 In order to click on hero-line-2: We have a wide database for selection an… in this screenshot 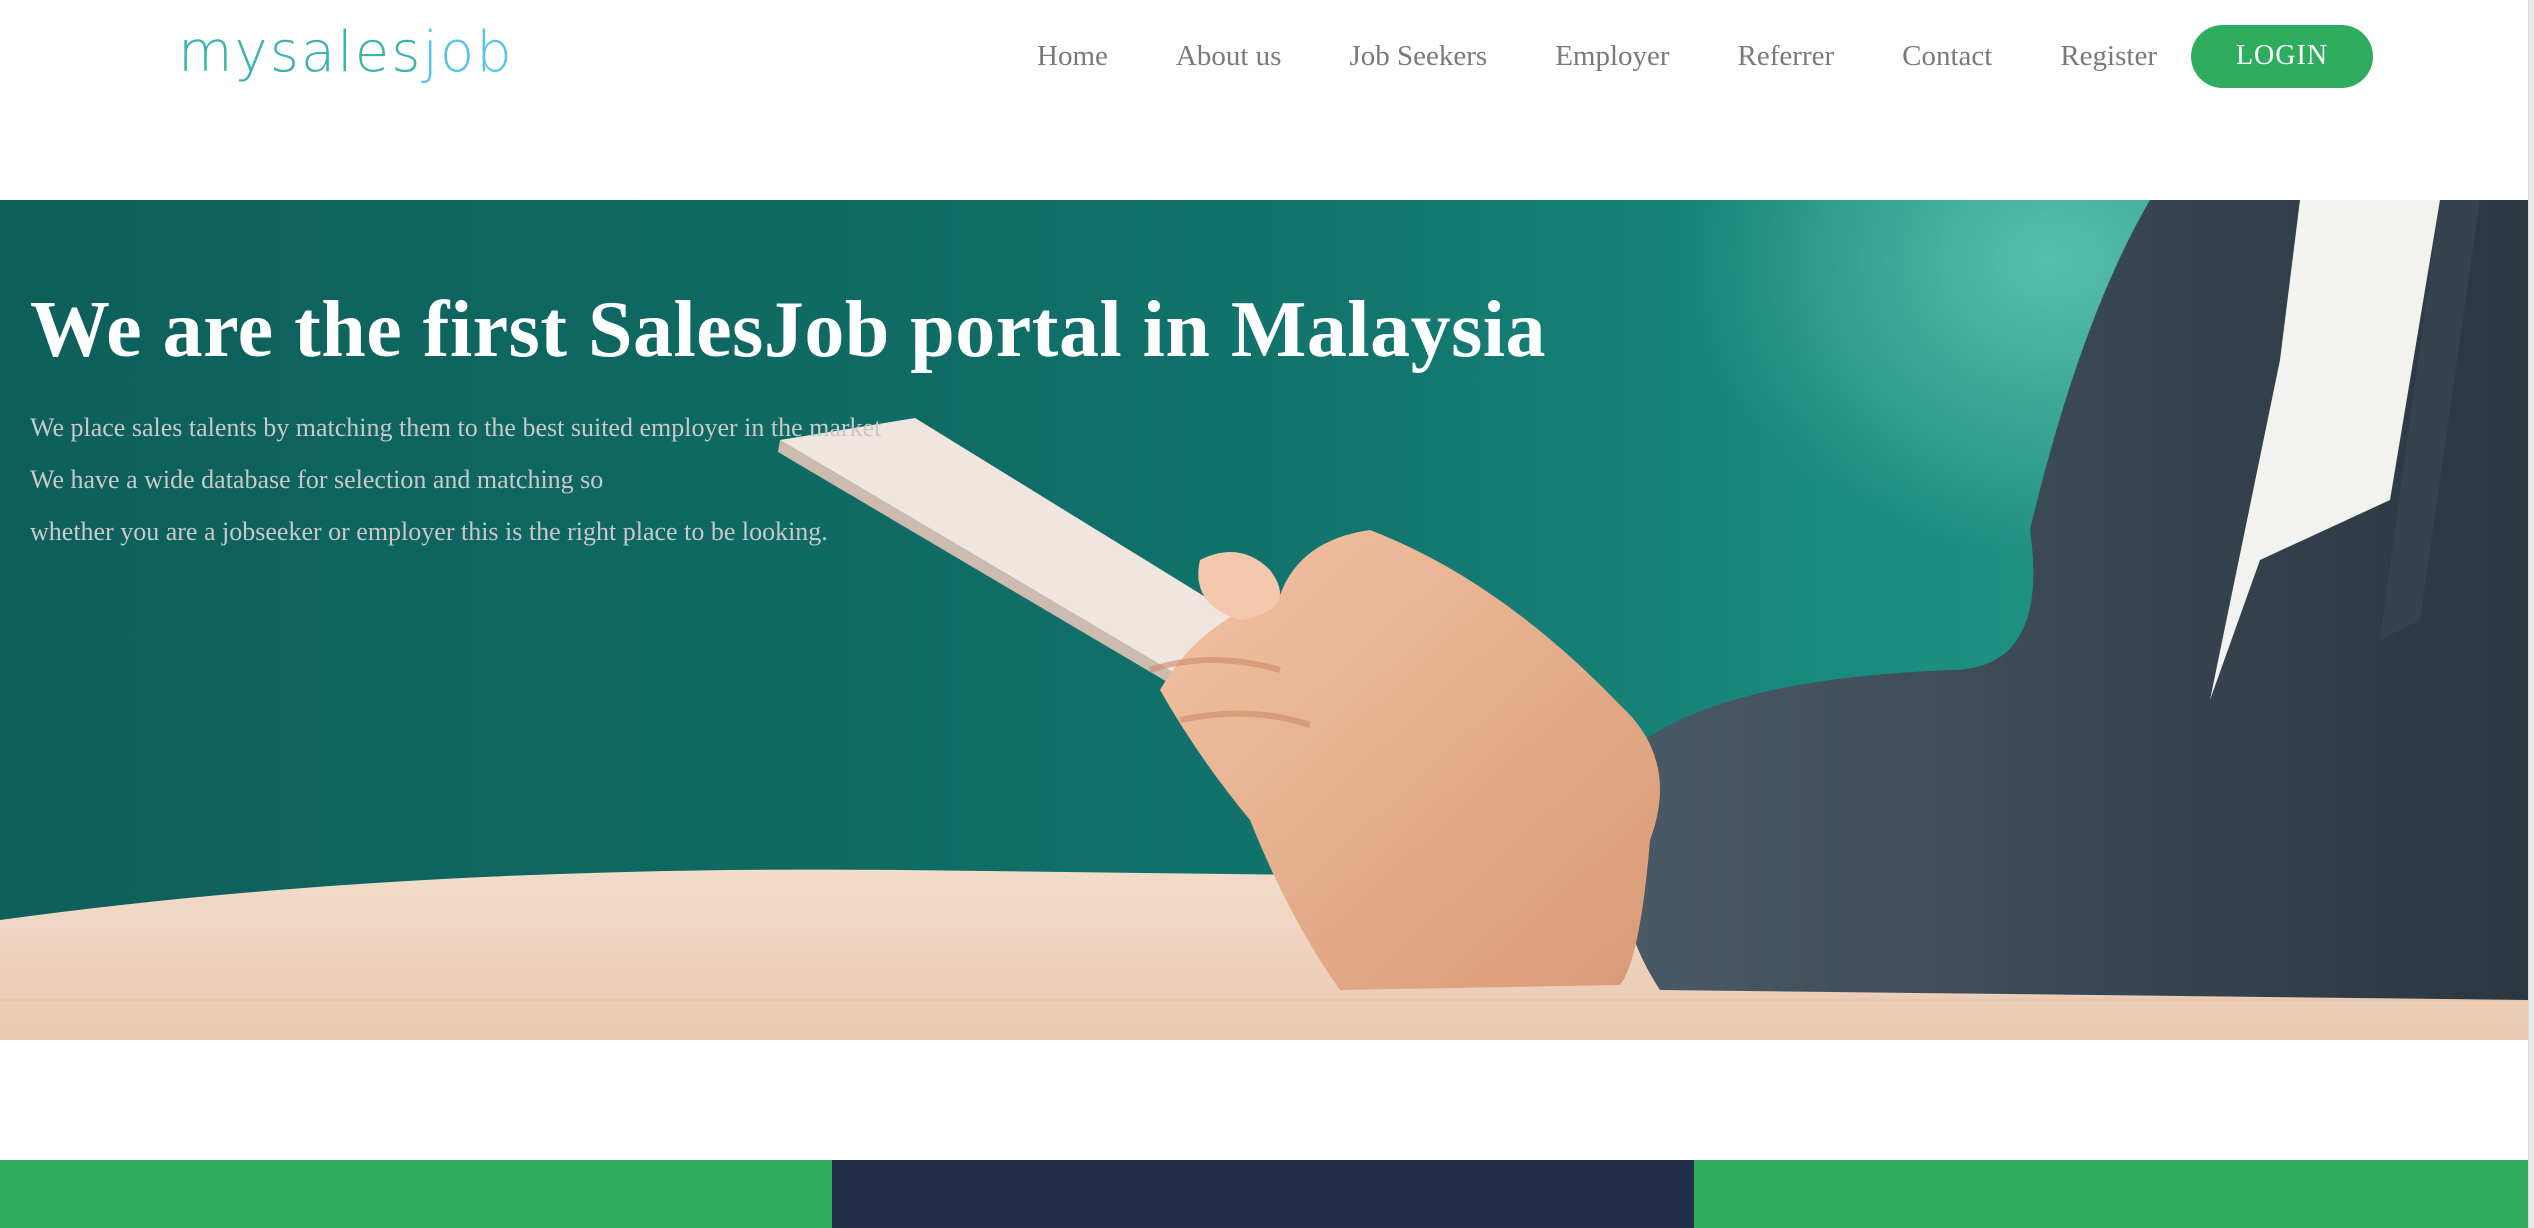, I will do `click(317, 479)`.